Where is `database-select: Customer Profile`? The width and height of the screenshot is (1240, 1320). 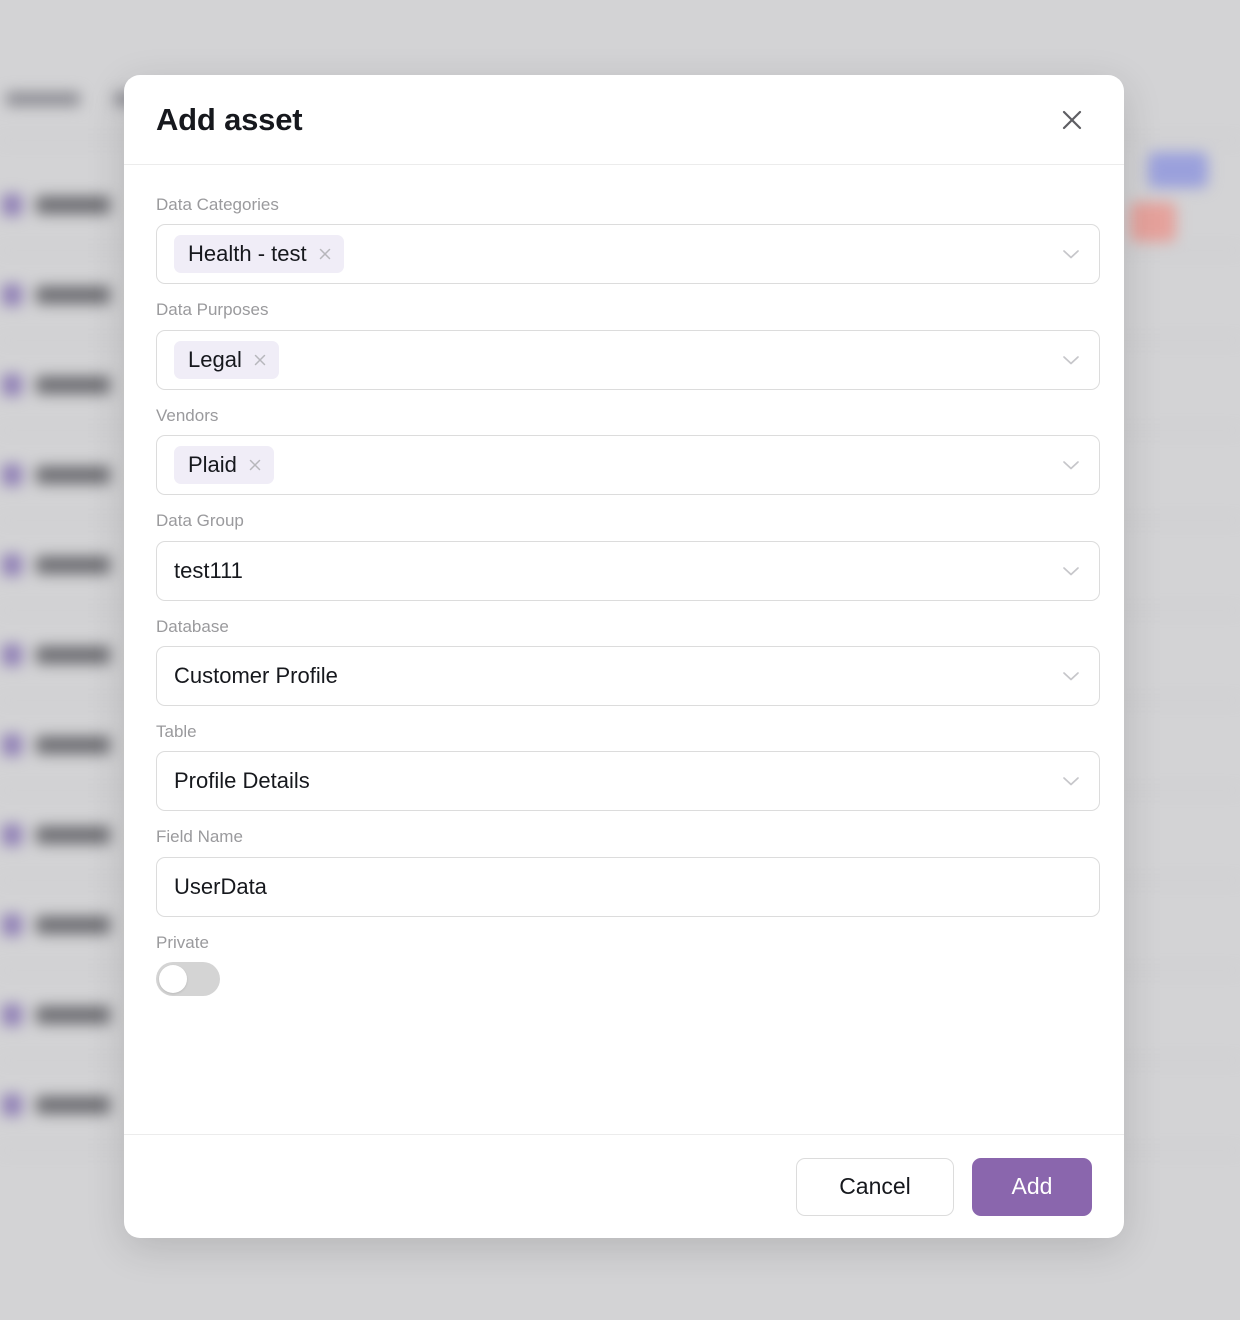
database-select: Customer Profile is located at coordinates (628, 675).